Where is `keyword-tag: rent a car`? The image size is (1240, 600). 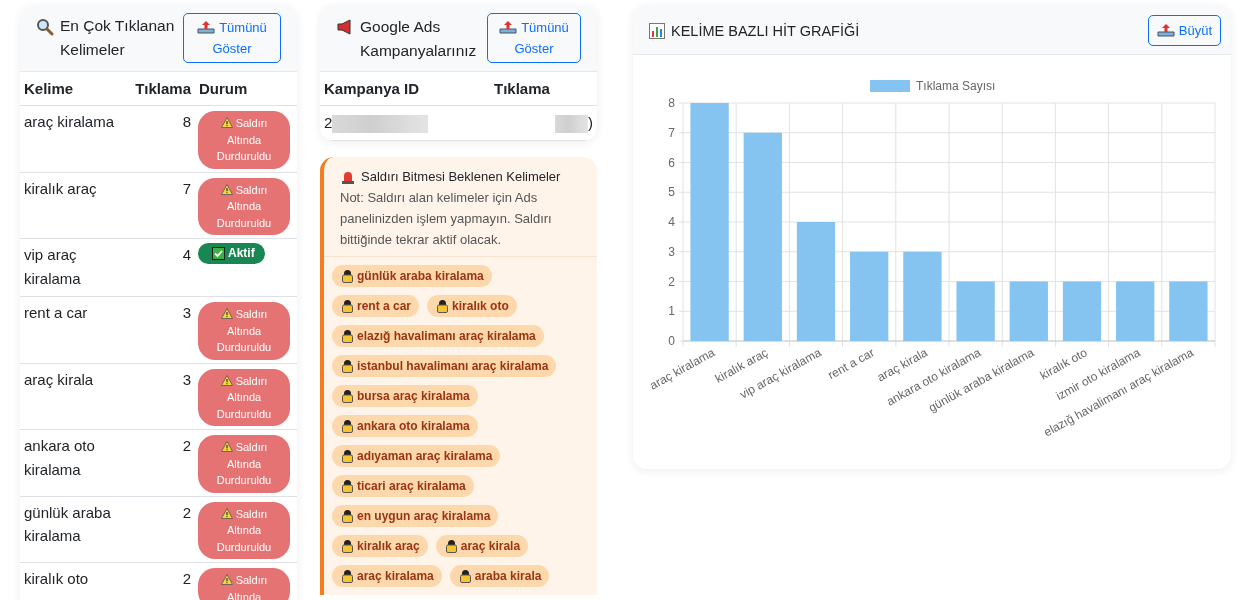
keyword-tag: rent a car is located at coordinates (376, 306).